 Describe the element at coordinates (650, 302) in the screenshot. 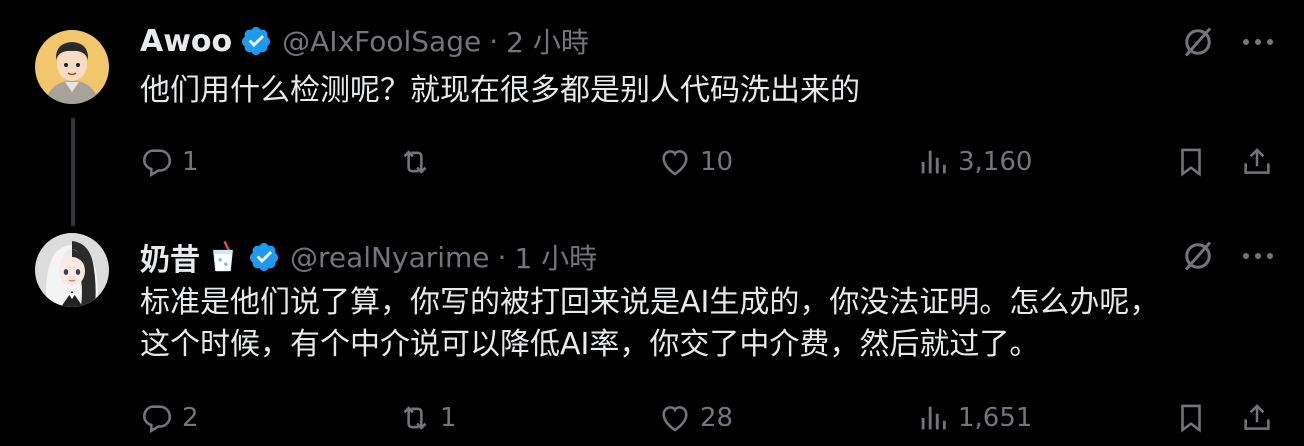

I see `tweet-text-line: 标准是他们说了算，你写的被打回来说是AI生成的，你没法证明。怎么办呢，` at that location.